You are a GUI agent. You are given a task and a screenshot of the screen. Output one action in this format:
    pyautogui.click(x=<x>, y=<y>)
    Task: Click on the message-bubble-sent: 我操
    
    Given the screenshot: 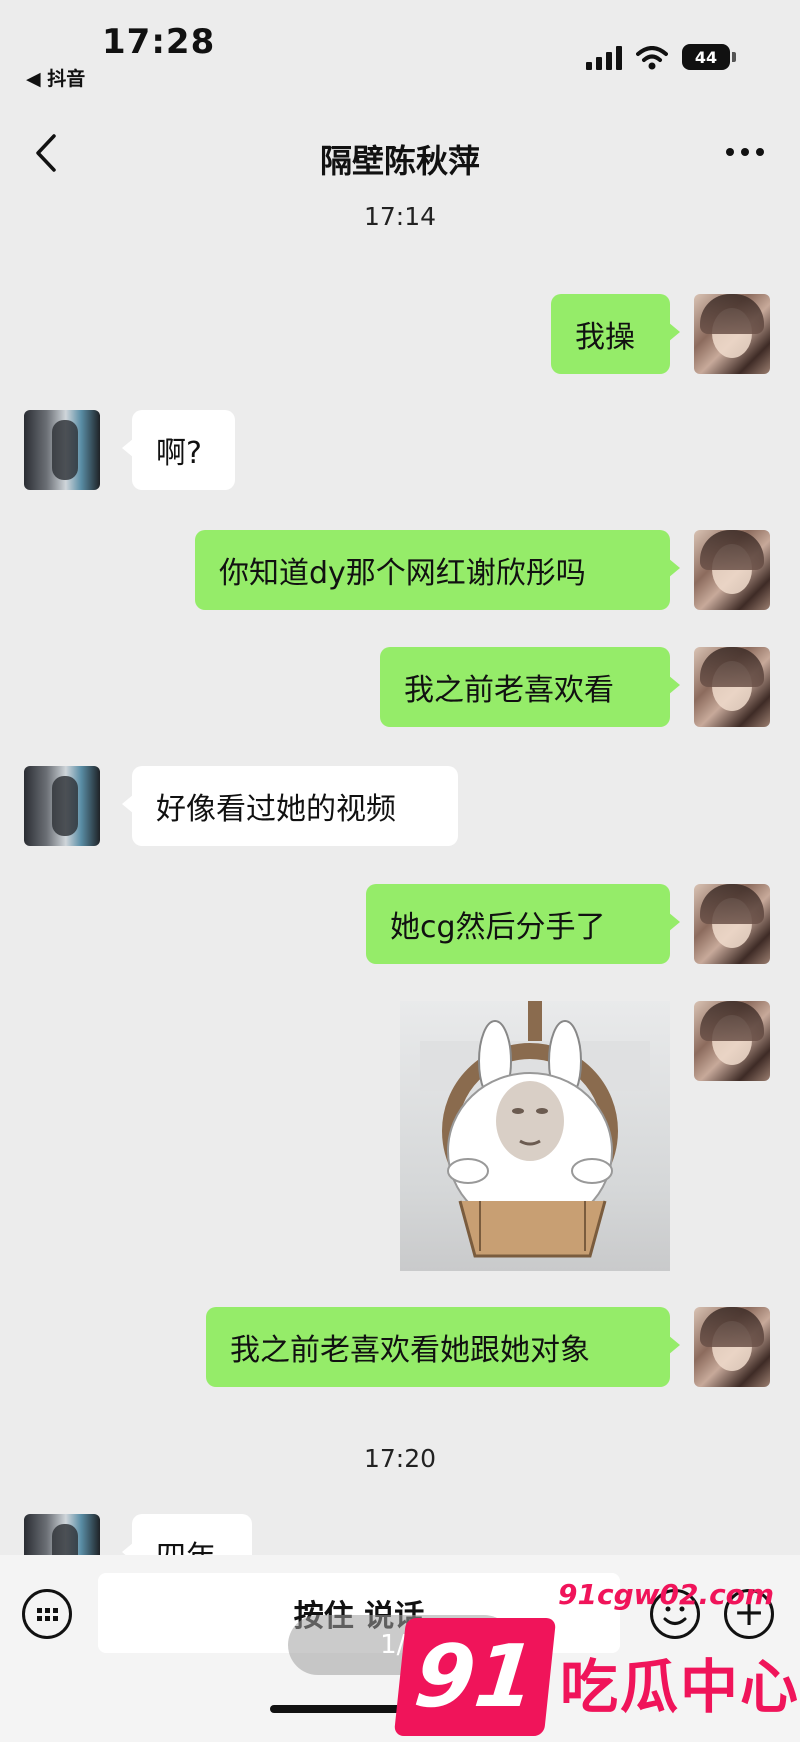 What is the action you would take?
    pyautogui.click(x=615, y=334)
    